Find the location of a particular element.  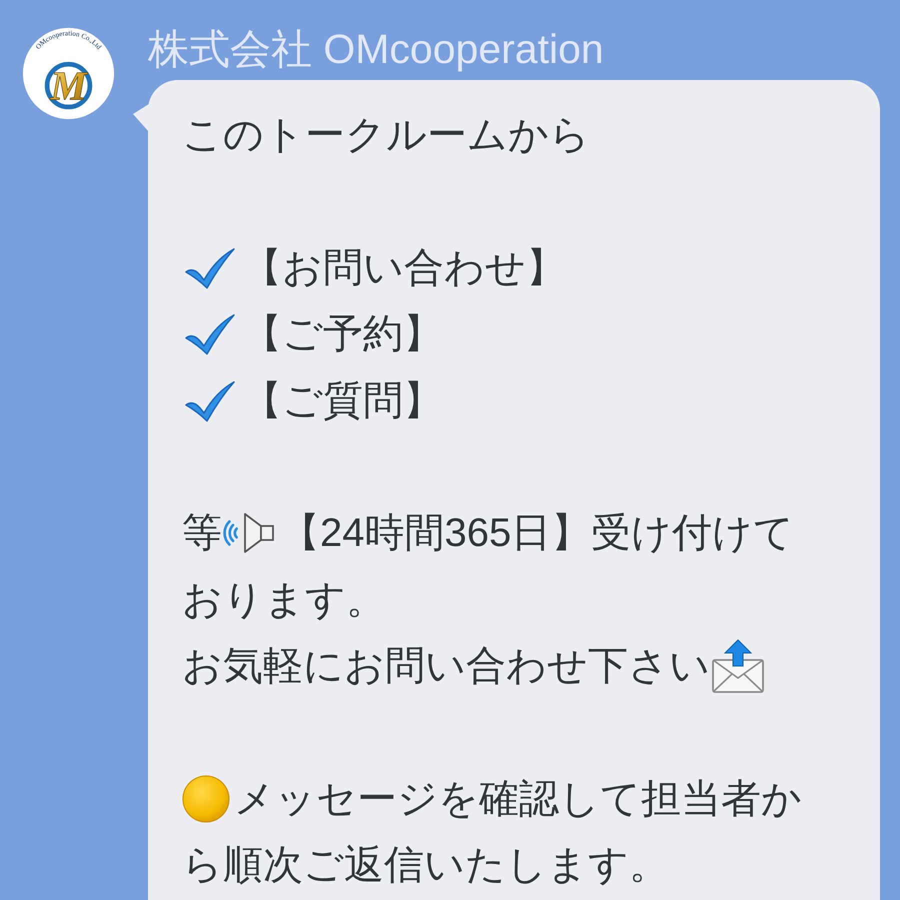

message-text: ら順次ご返信いたします。 is located at coordinates (425, 866).